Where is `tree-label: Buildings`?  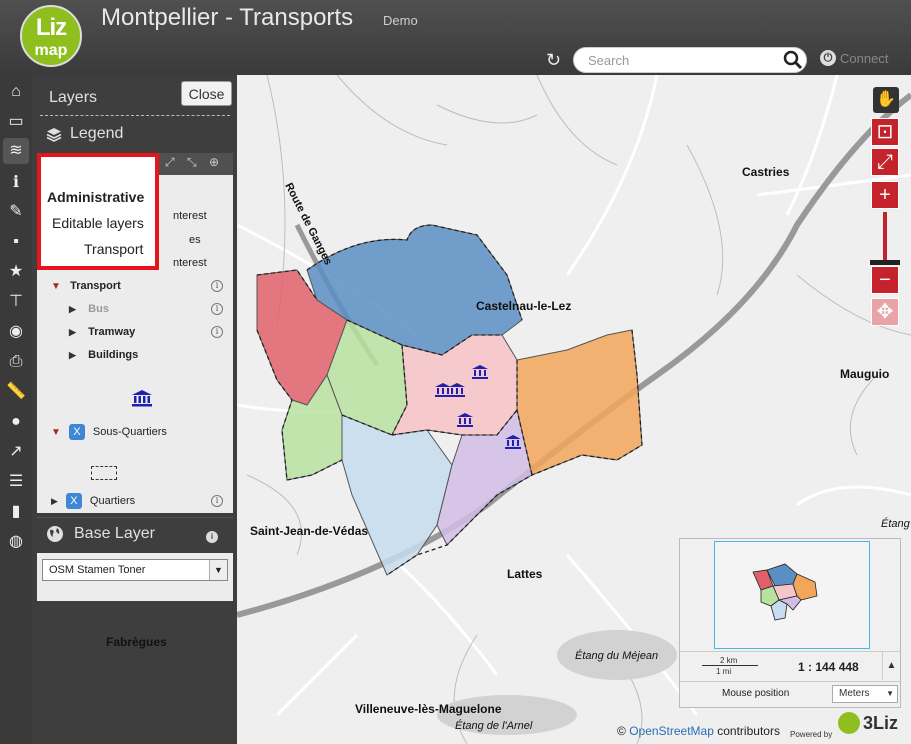 tree-label: Buildings is located at coordinates (113, 355).